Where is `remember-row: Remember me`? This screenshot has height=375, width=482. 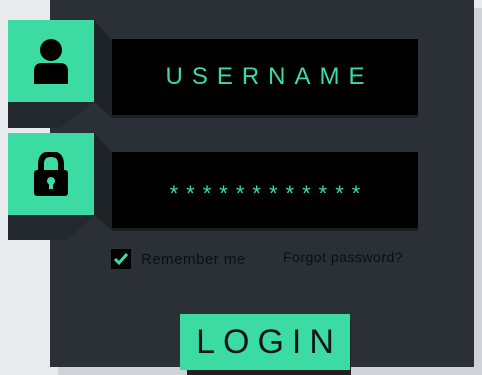
remember-row: Remember me is located at coordinates (178, 259).